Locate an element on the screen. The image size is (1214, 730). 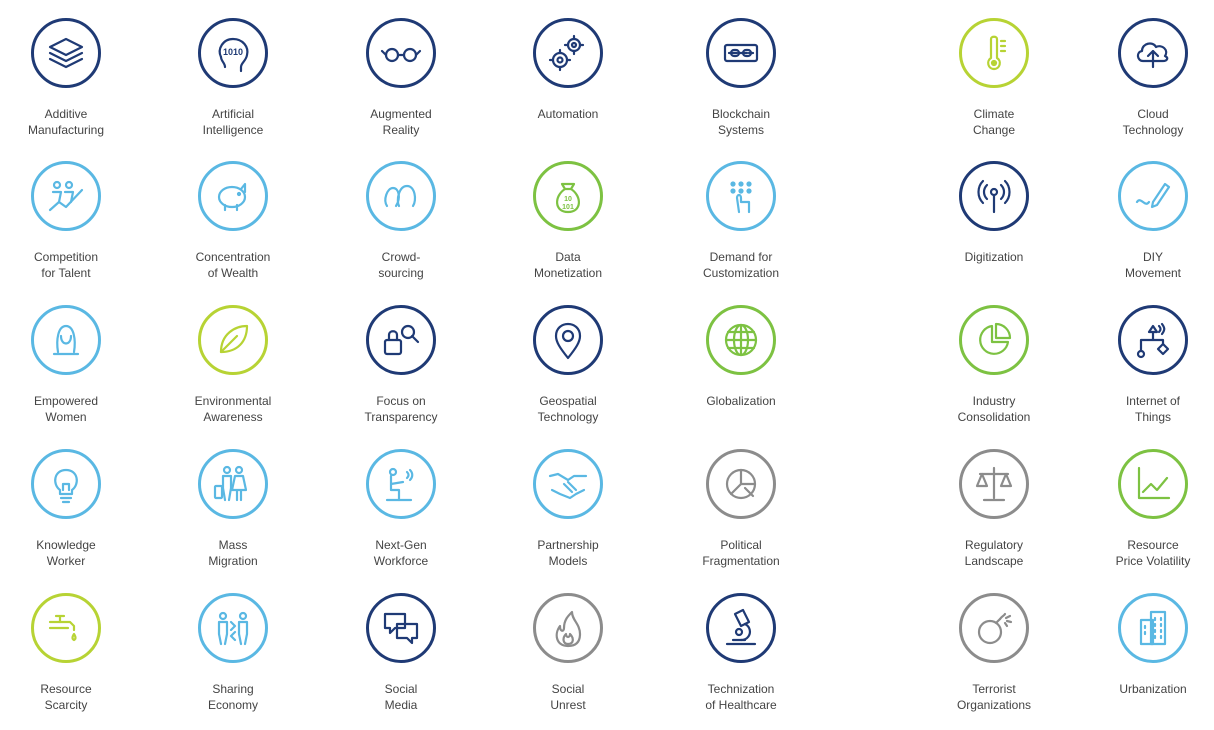
trend-label: Artificial Intelligence is located at coordinates (233, 122).